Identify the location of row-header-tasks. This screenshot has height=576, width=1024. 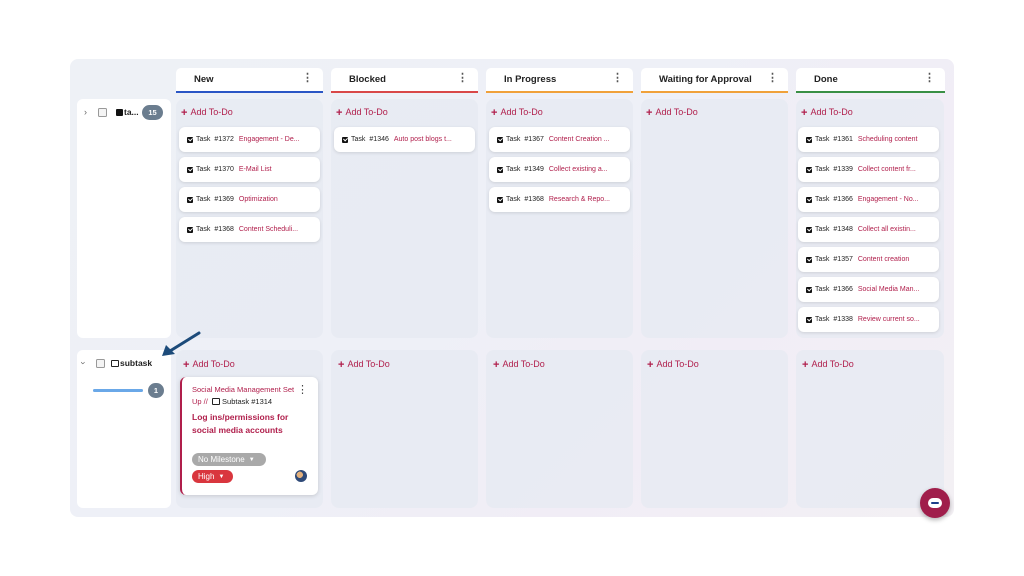
(124, 218).